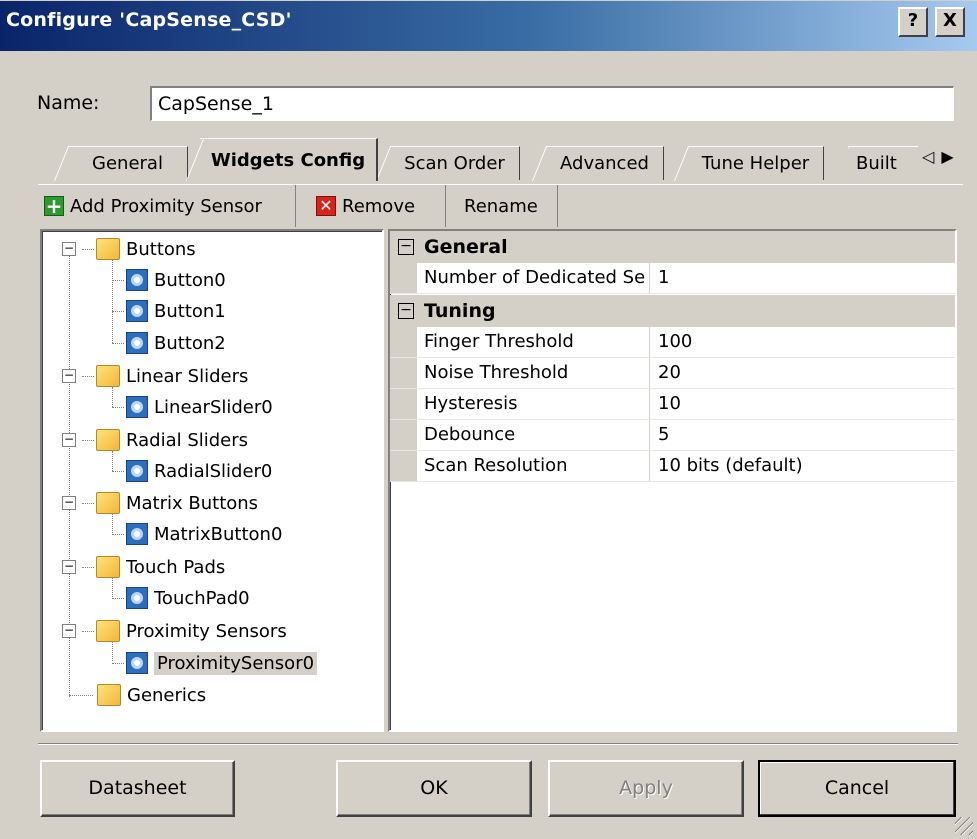 This screenshot has height=839, width=977. I want to click on tree-item-label: RadialSlider0, so click(213, 471).